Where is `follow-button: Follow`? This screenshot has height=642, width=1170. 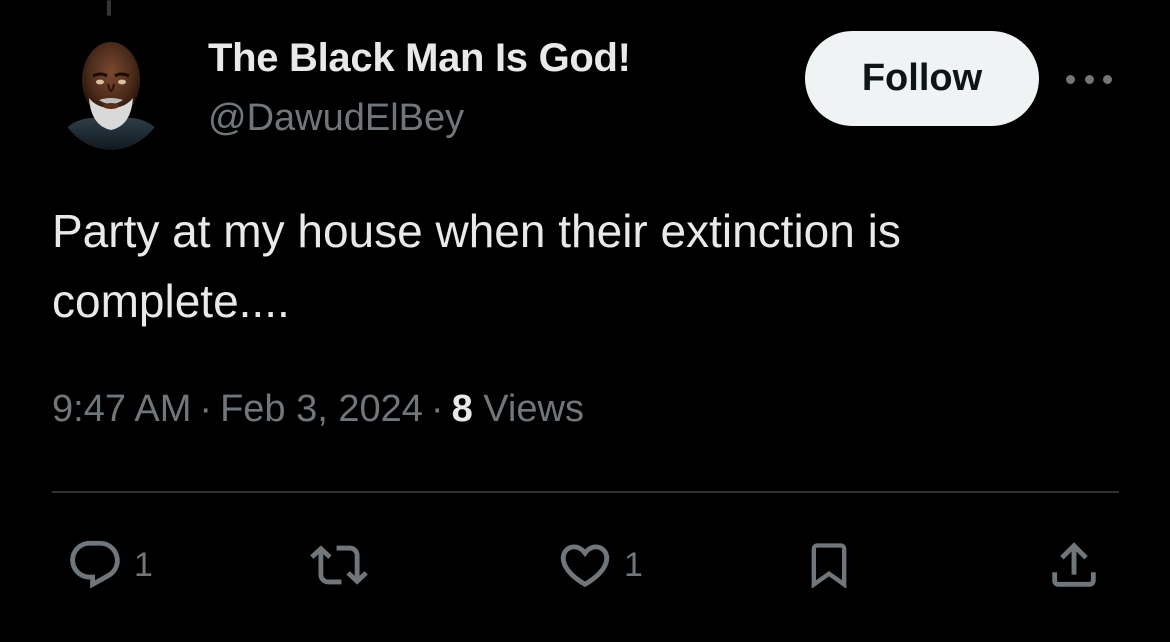
follow-button: Follow is located at coordinates (922, 78).